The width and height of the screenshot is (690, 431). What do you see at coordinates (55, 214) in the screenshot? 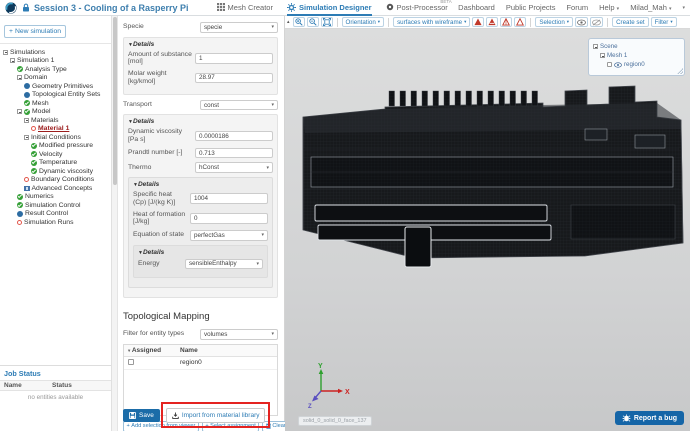
I see `tree-item-result-control: Result Control` at bounding box center [55, 214].